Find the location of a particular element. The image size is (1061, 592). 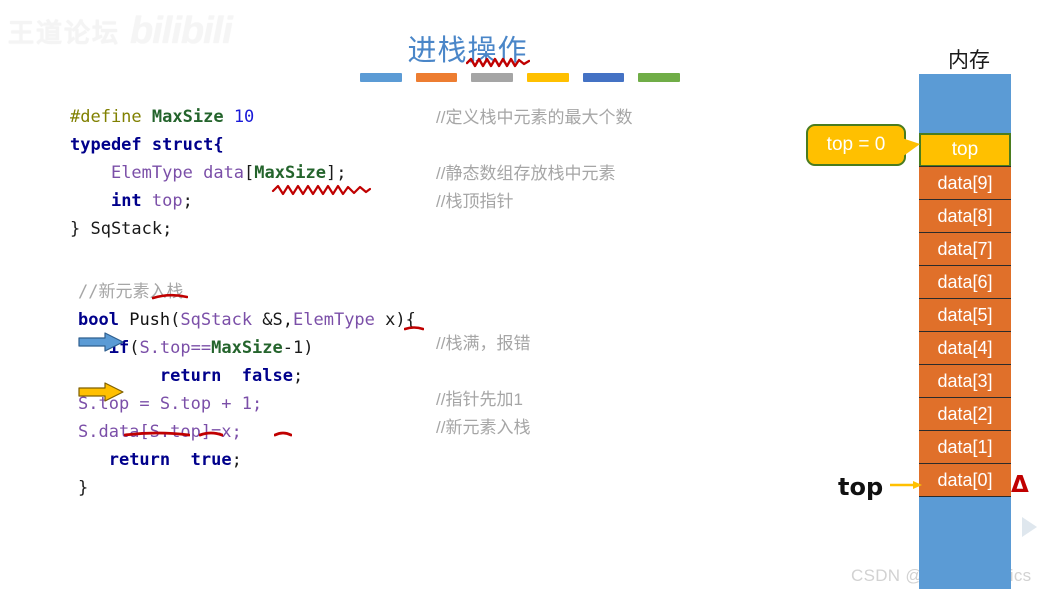

annotation-underline-param-x is located at coordinates (414, 328).